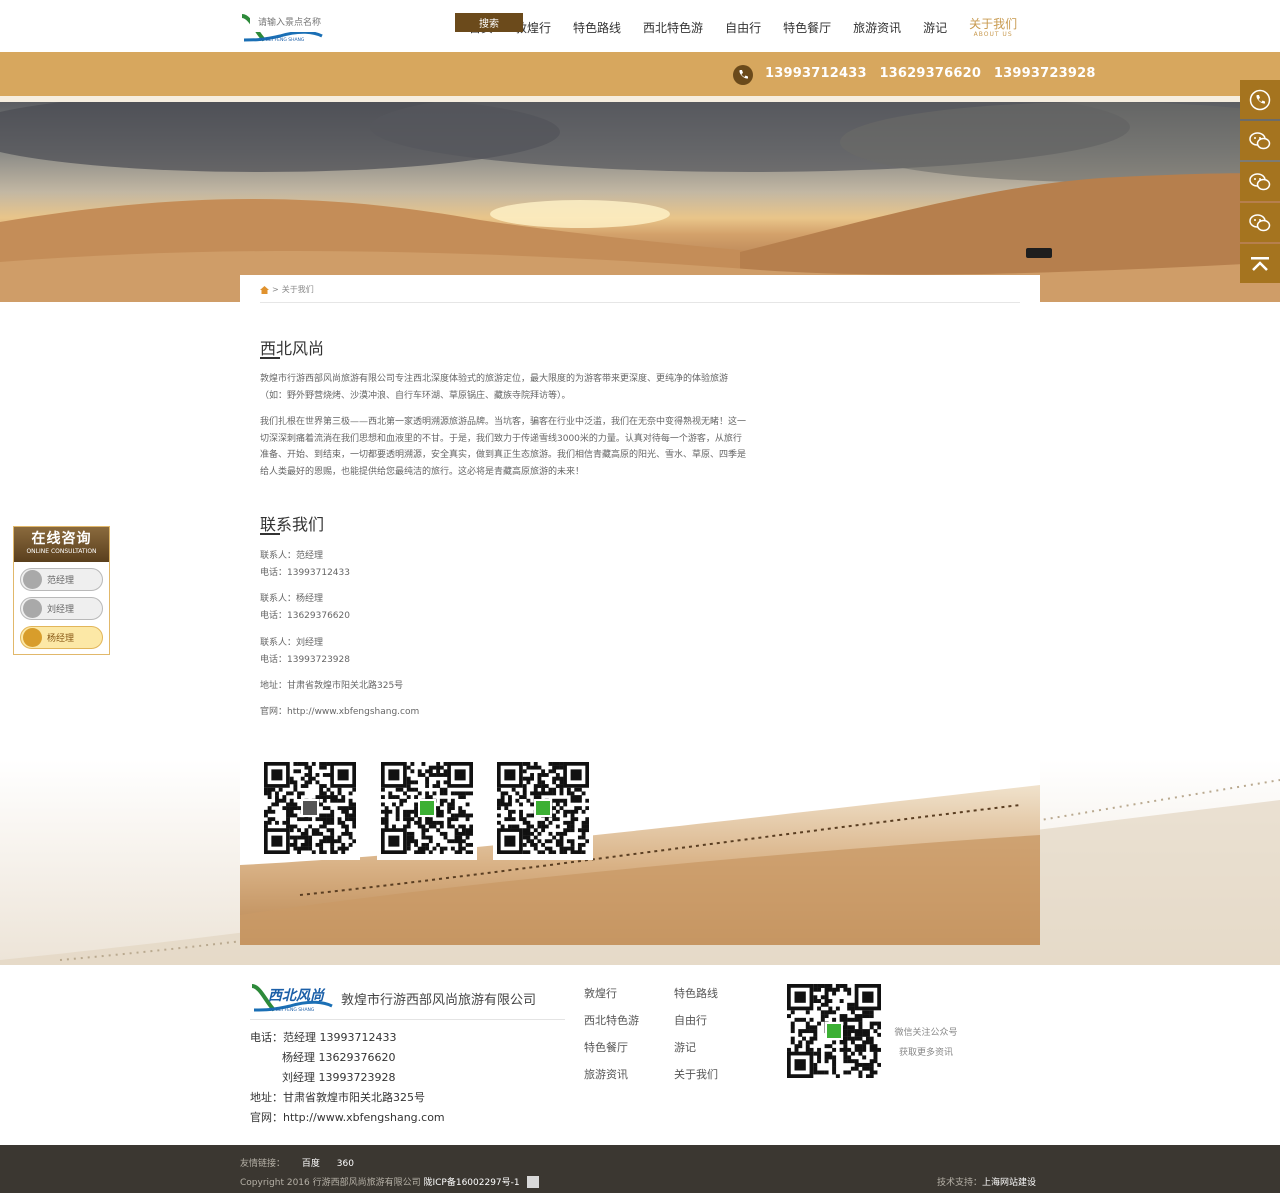  I want to click on nav-item-about-us: 关于我们 ABOUT US, so click(993, 26).